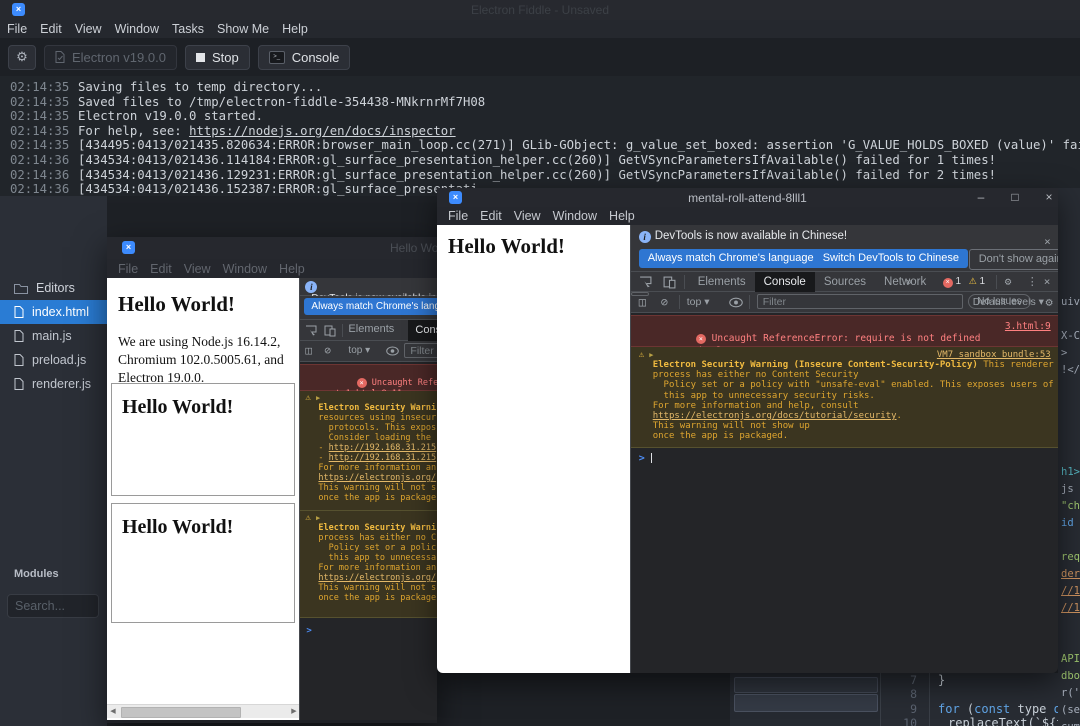 Image resolution: width=1080 pixels, height=726 pixels. I want to click on devtools-tab: Elements, so click(722, 282).